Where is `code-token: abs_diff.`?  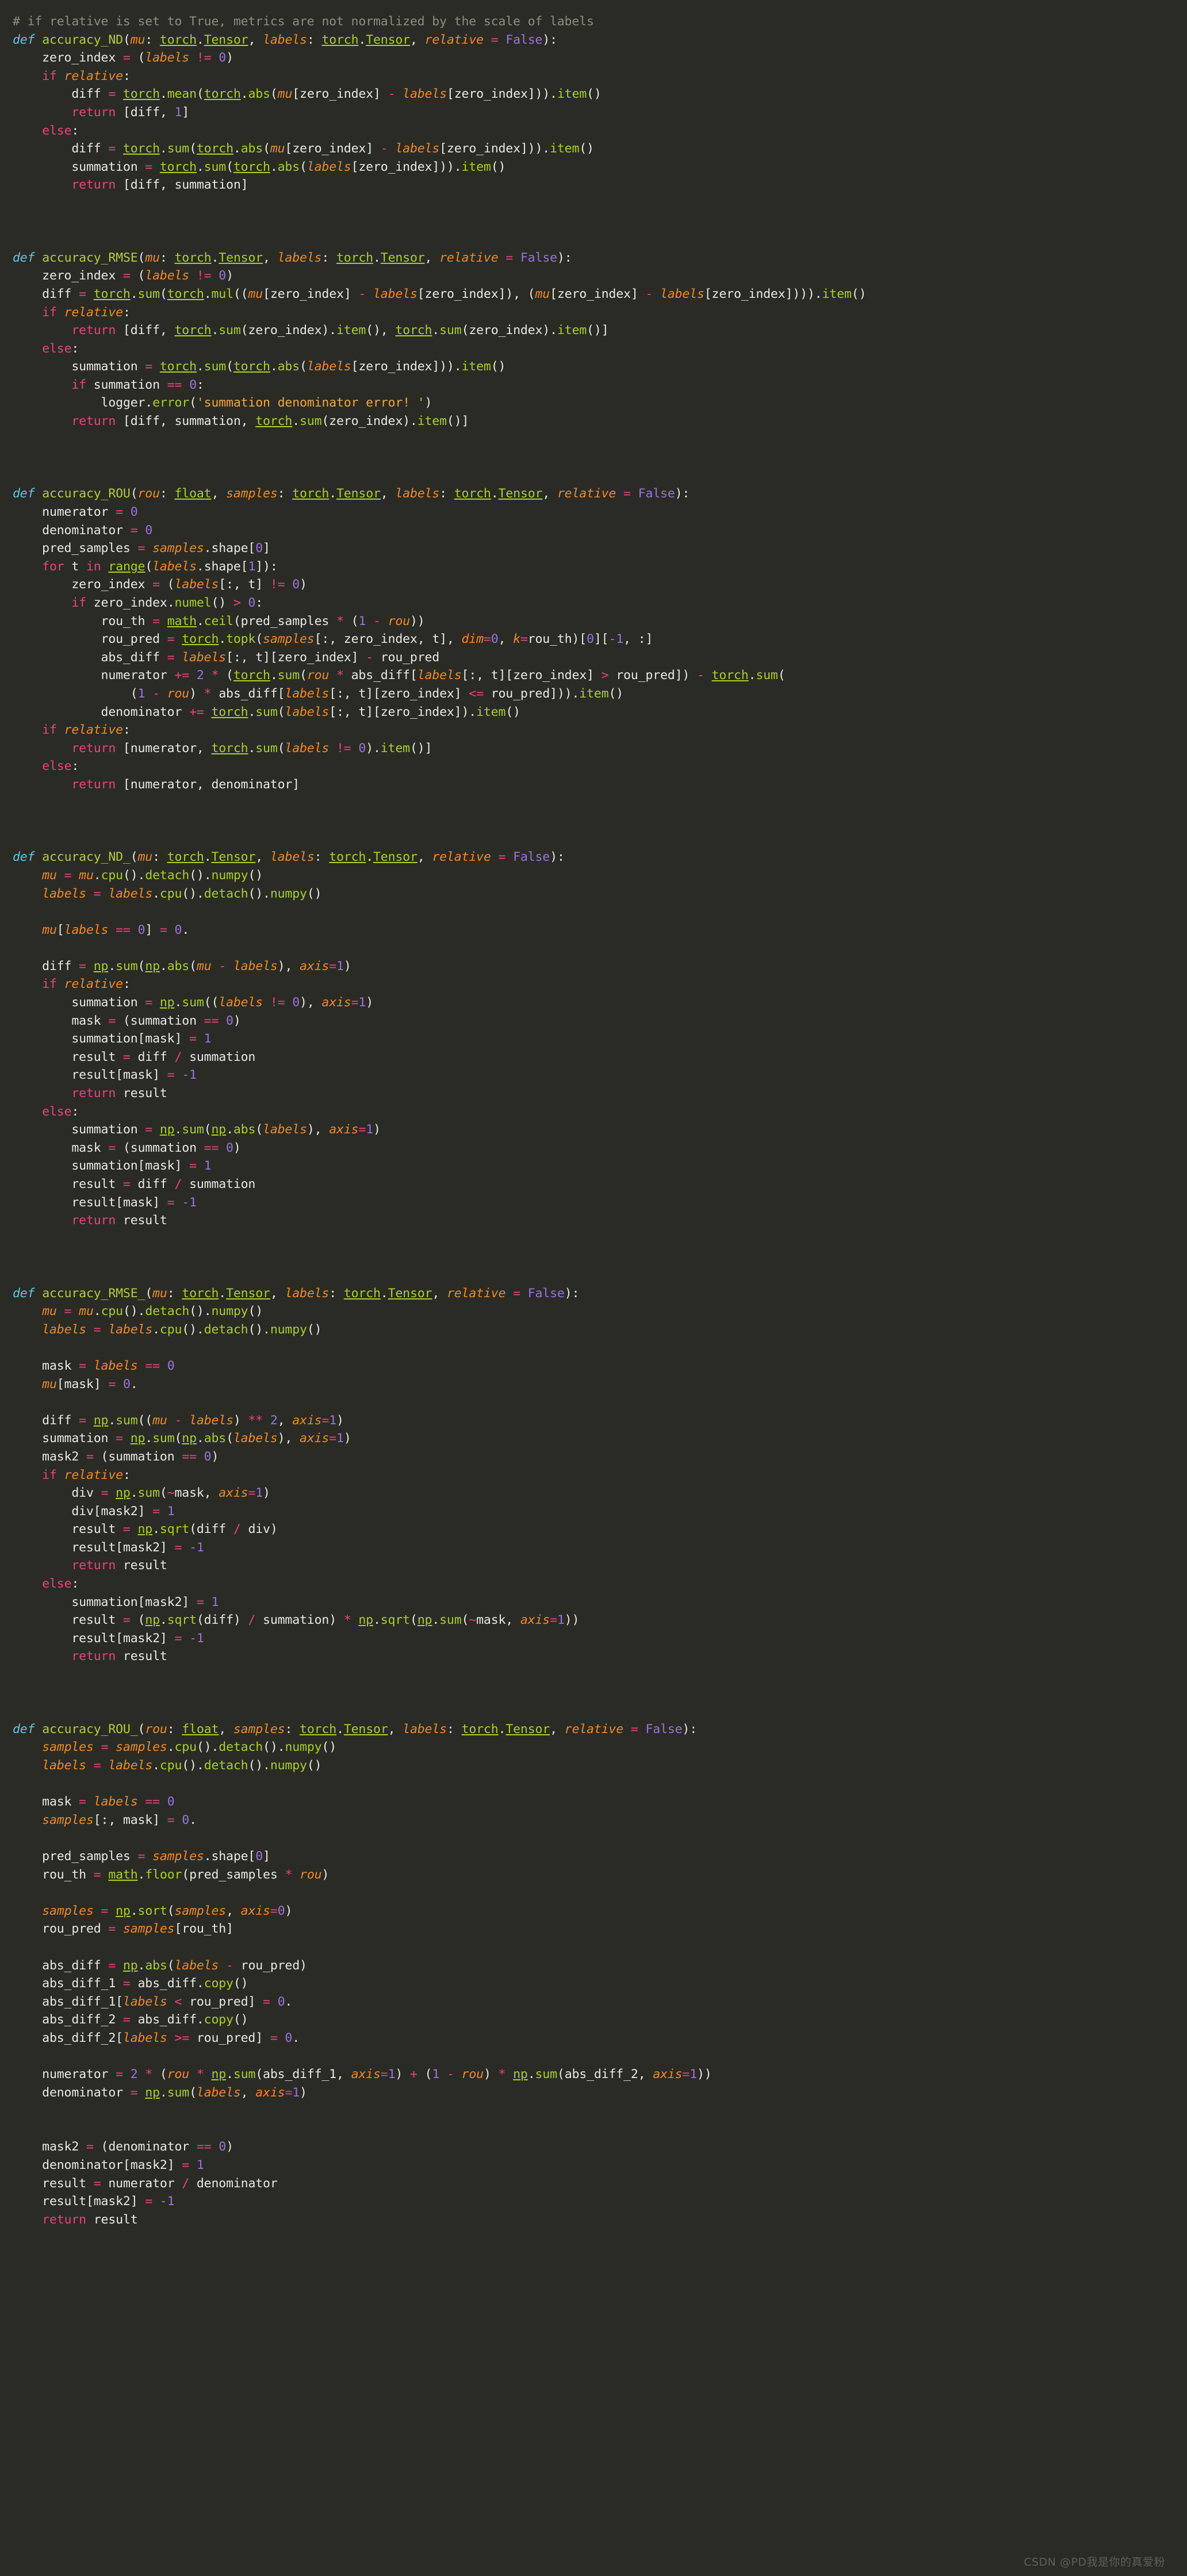 code-token: abs_diff. is located at coordinates (167, 2019).